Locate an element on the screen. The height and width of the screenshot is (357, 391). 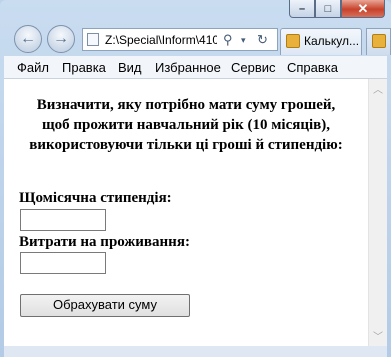
back-arrow-icon: ← is located at coordinates (28, 38).